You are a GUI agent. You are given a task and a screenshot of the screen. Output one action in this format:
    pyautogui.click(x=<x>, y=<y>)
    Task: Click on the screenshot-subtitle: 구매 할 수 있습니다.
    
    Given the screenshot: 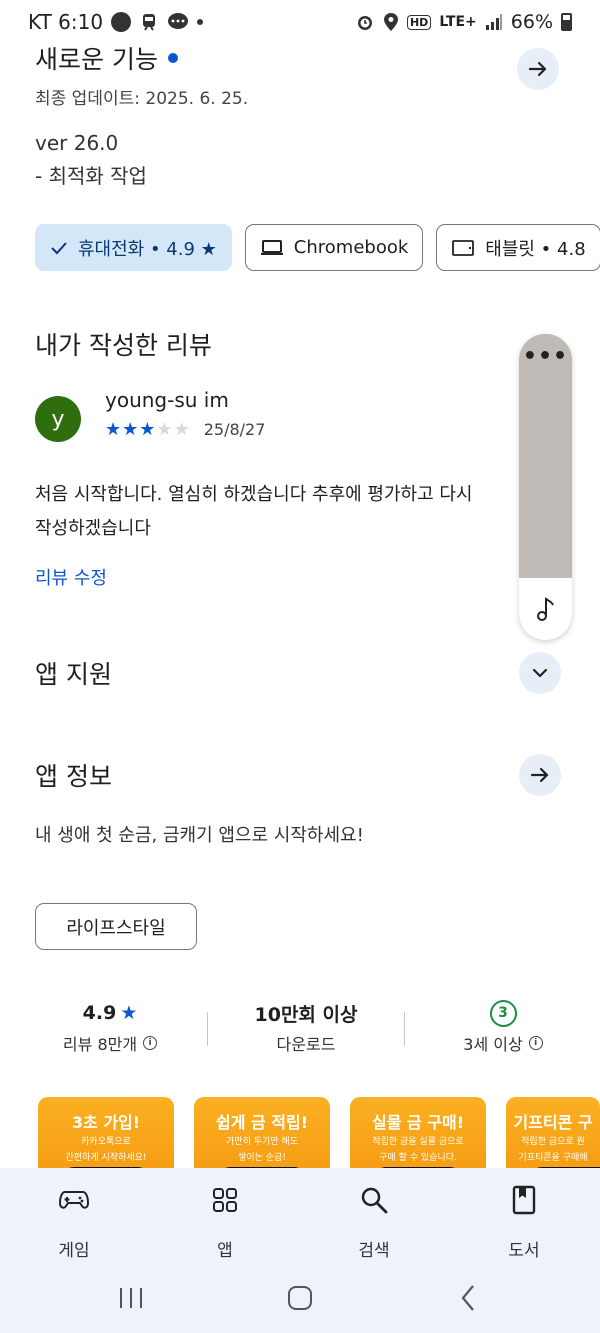 What is the action you would take?
    pyautogui.click(x=418, y=1158)
    